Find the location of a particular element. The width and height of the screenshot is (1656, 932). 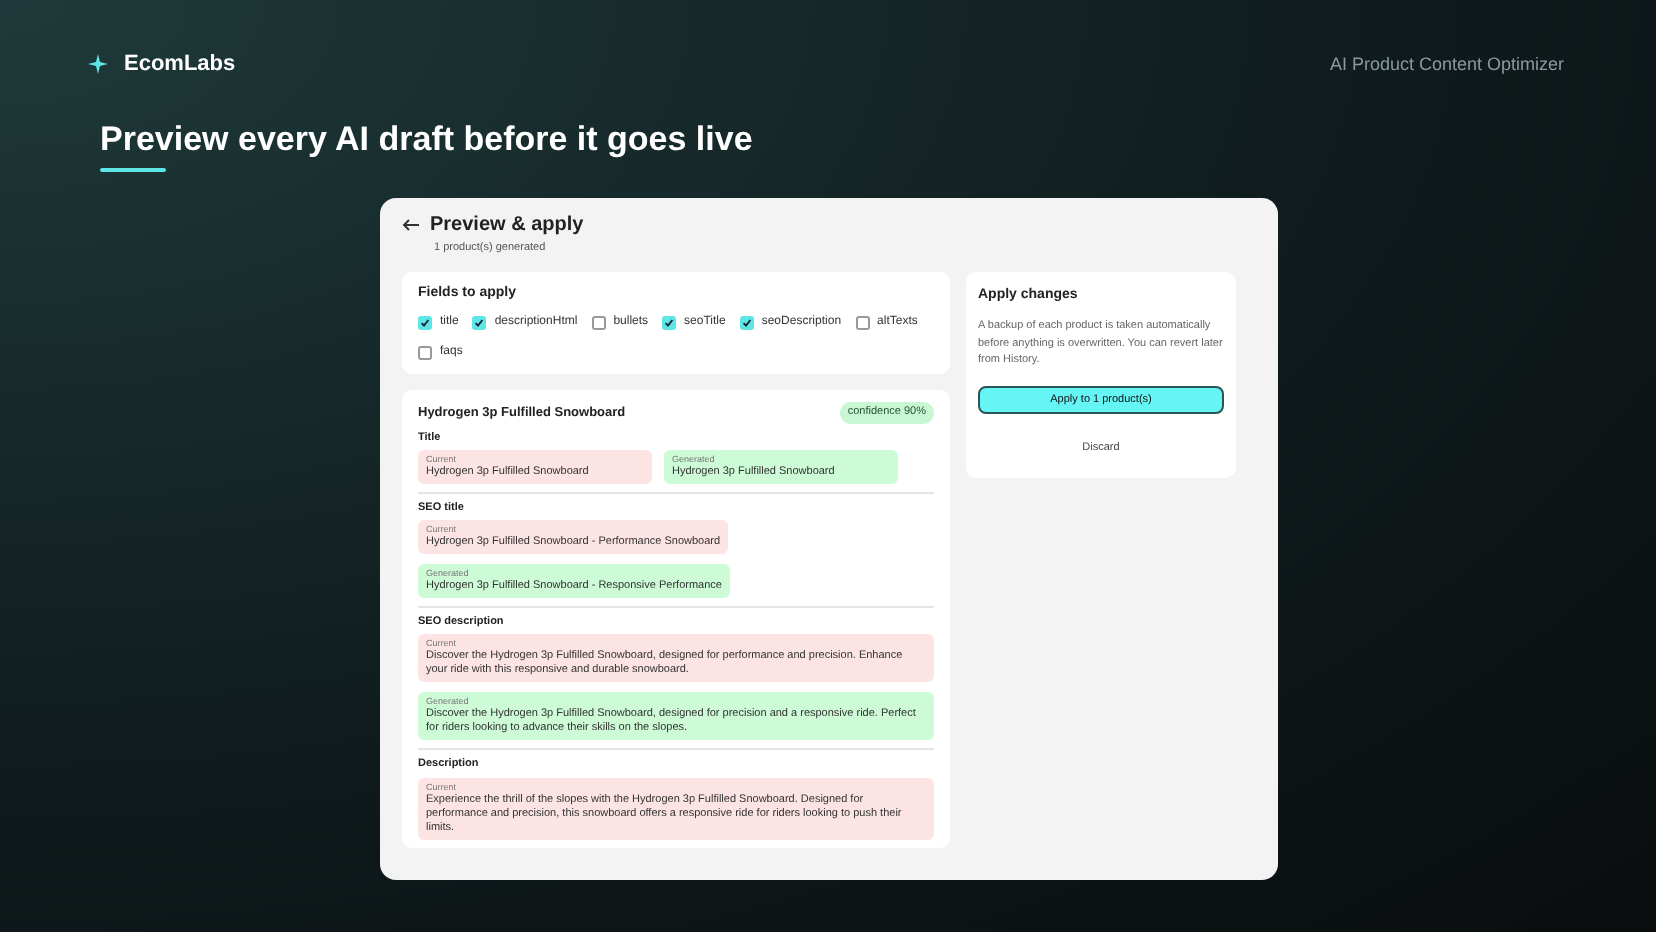

tagline: AI Product Content Optimizer is located at coordinates (1446, 64).